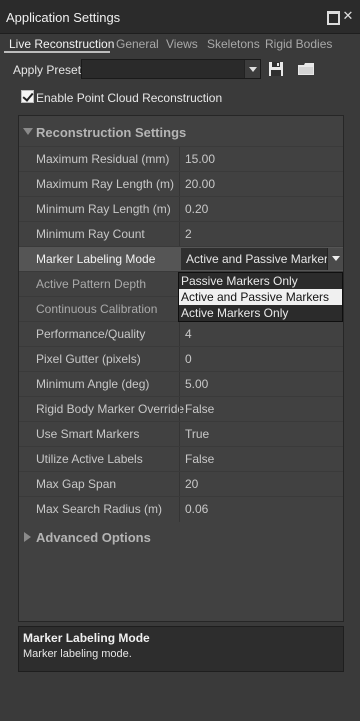 The width and height of the screenshot is (360, 721). I want to click on setting-row: Minimum Ray Count 2, so click(181, 234).